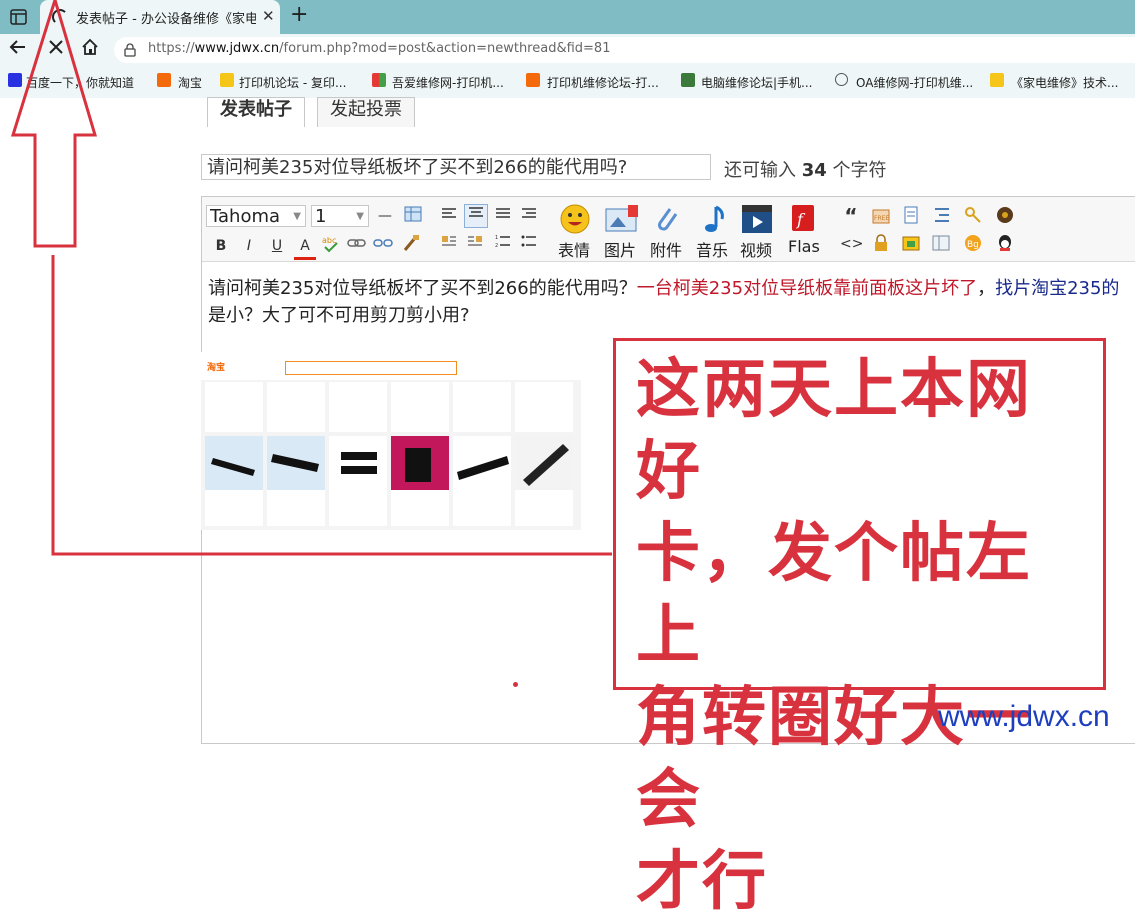  I want to click on arrow-head-shape, so click(54, 124).